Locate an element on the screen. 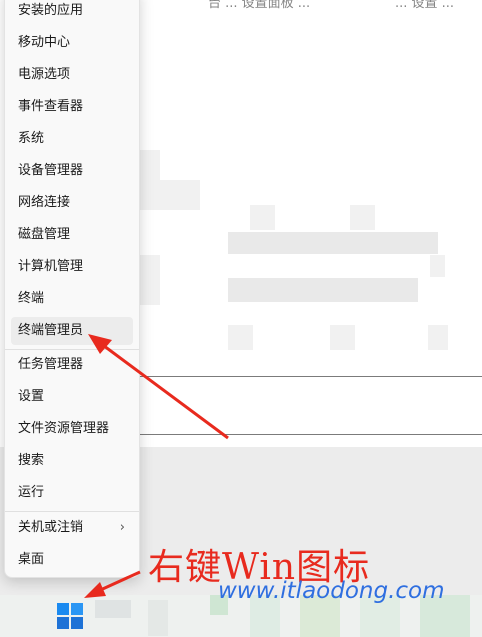  menu-item-label: 设备管理器 is located at coordinates (51, 170).